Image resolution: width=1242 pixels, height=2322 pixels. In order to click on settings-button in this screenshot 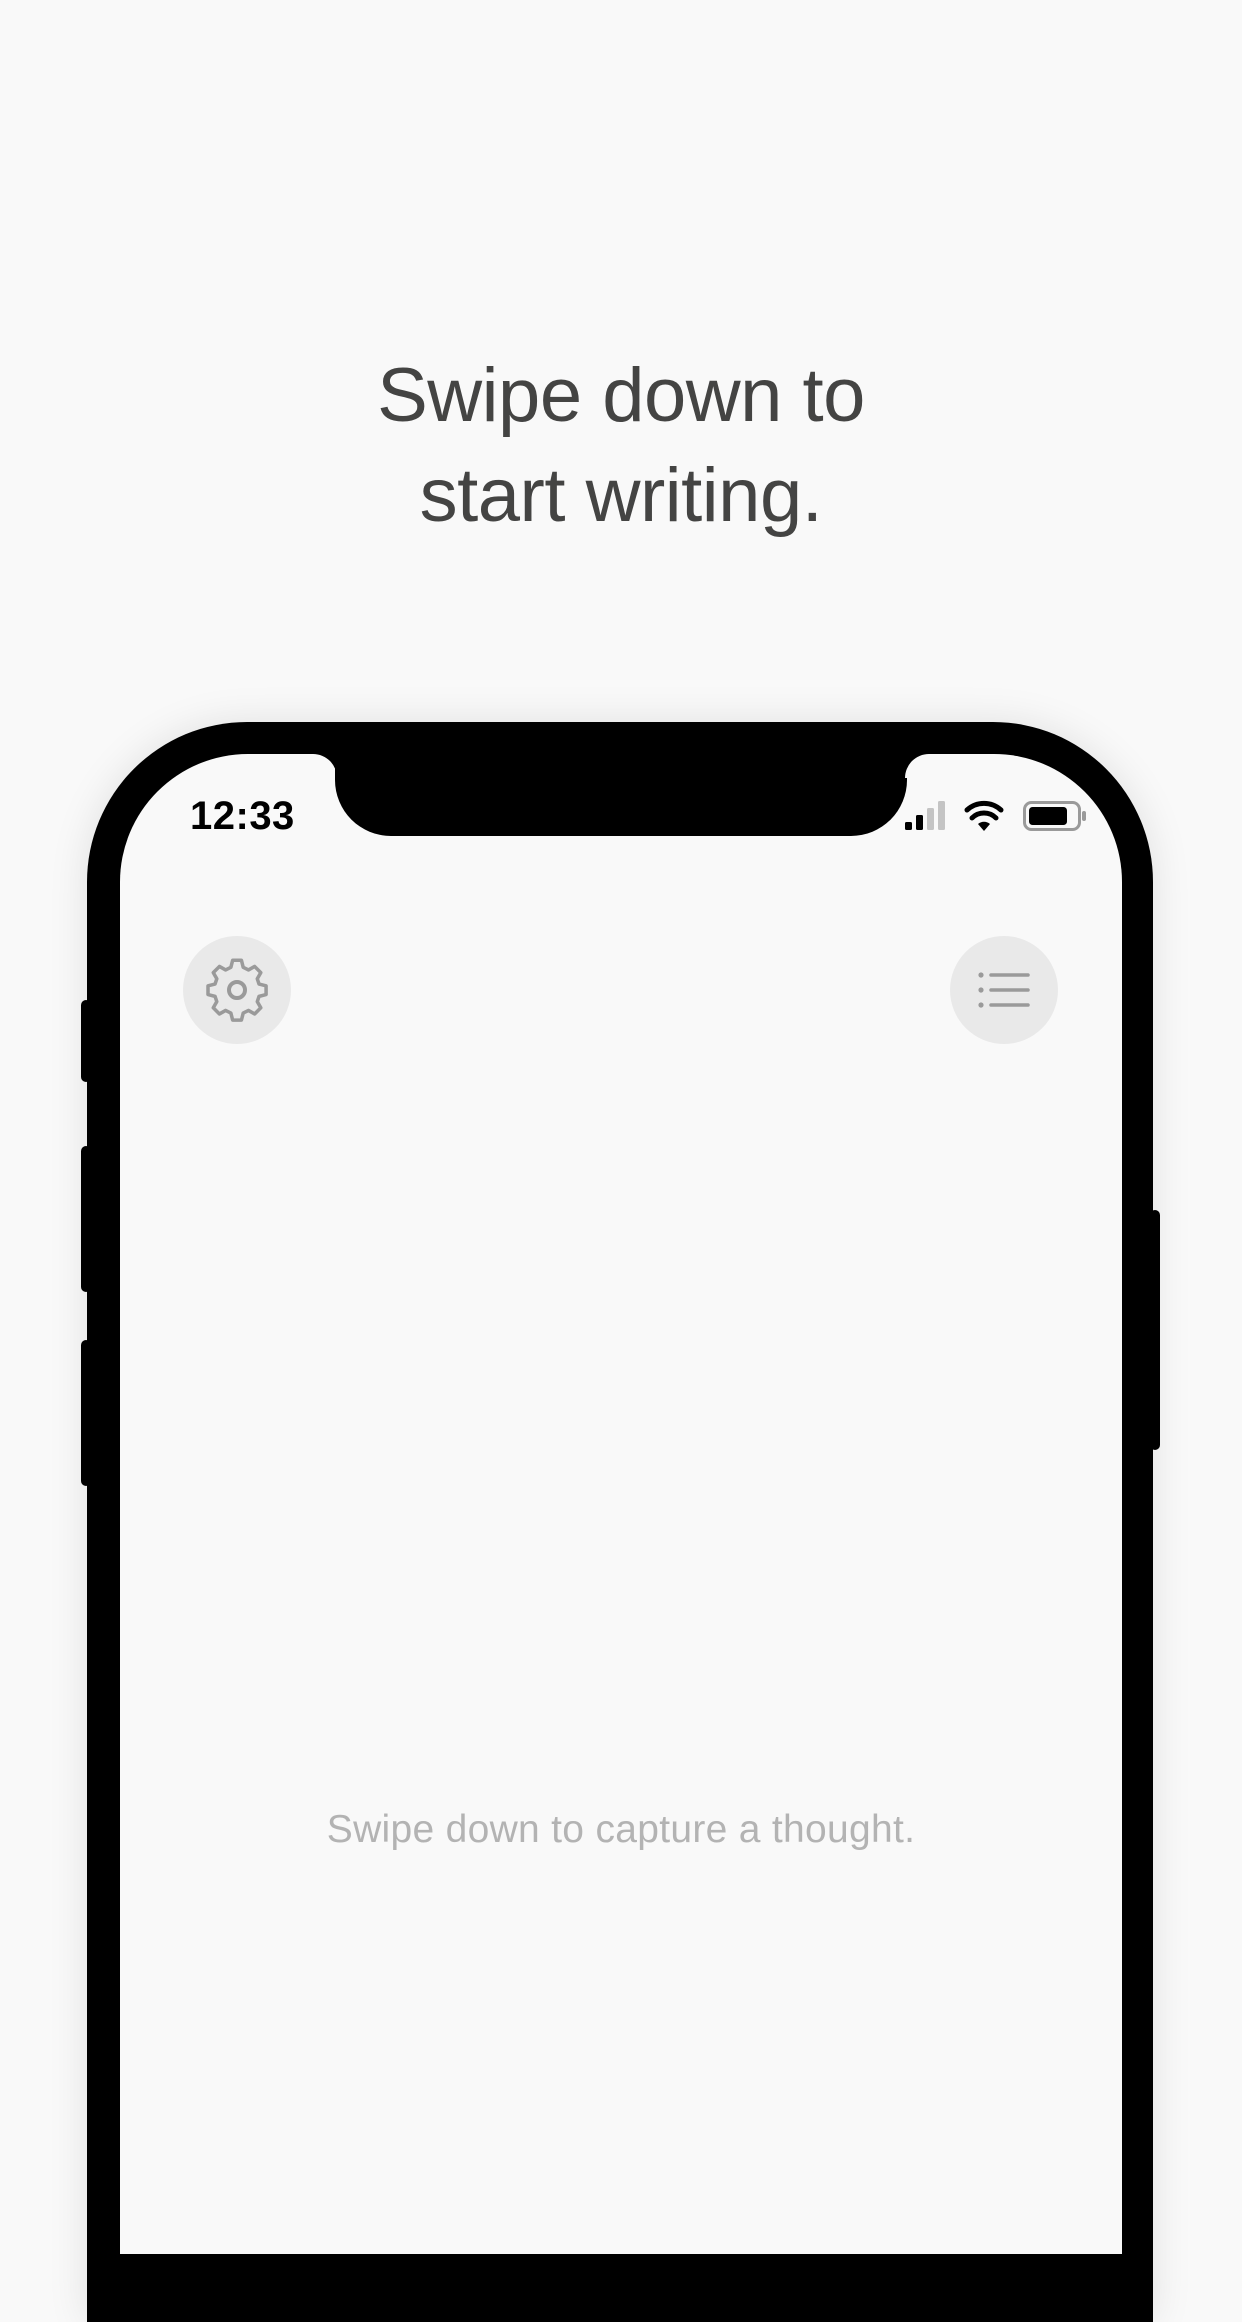, I will do `click(237, 990)`.